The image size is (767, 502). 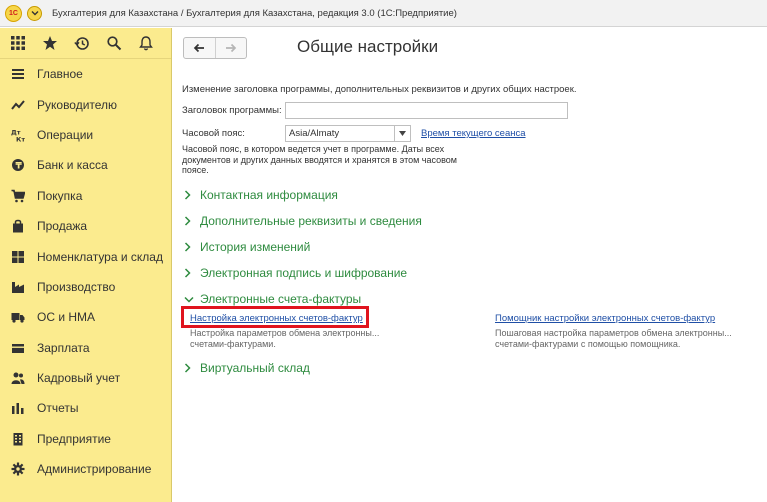 I want to click on sidebar-item-label: ОС и НМА, so click(x=66, y=317).